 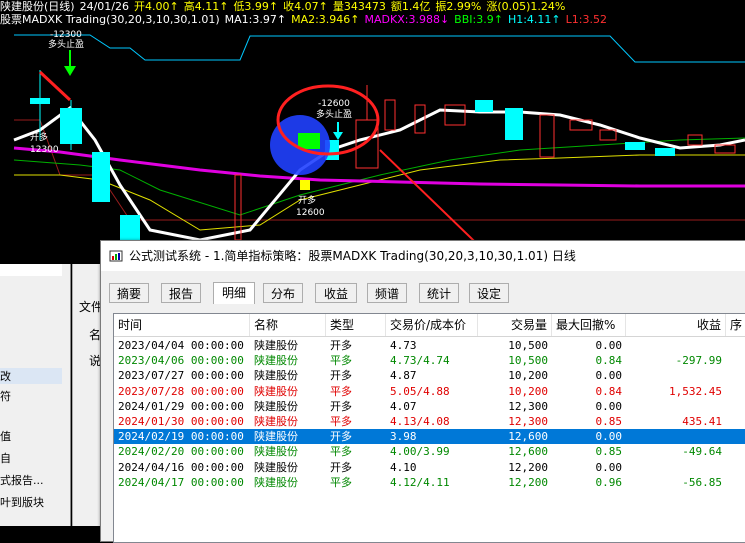 What do you see at coordinates (609, 391) in the screenshot?
I see `cell-drawdown: 0.84` at bounding box center [609, 391].